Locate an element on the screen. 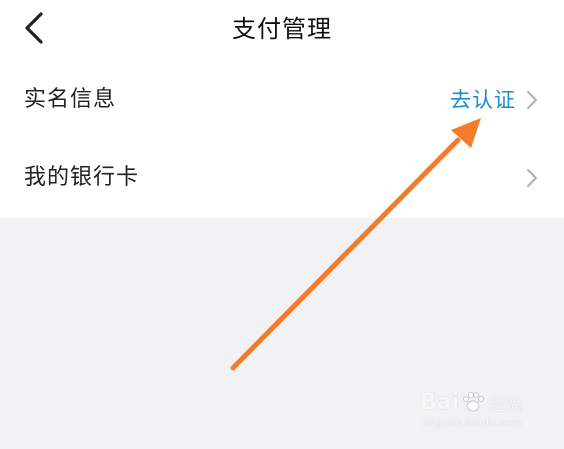 This screenshot has height=449, width=564. nav-header: 支付管理 is located at coordinates (282, 31).